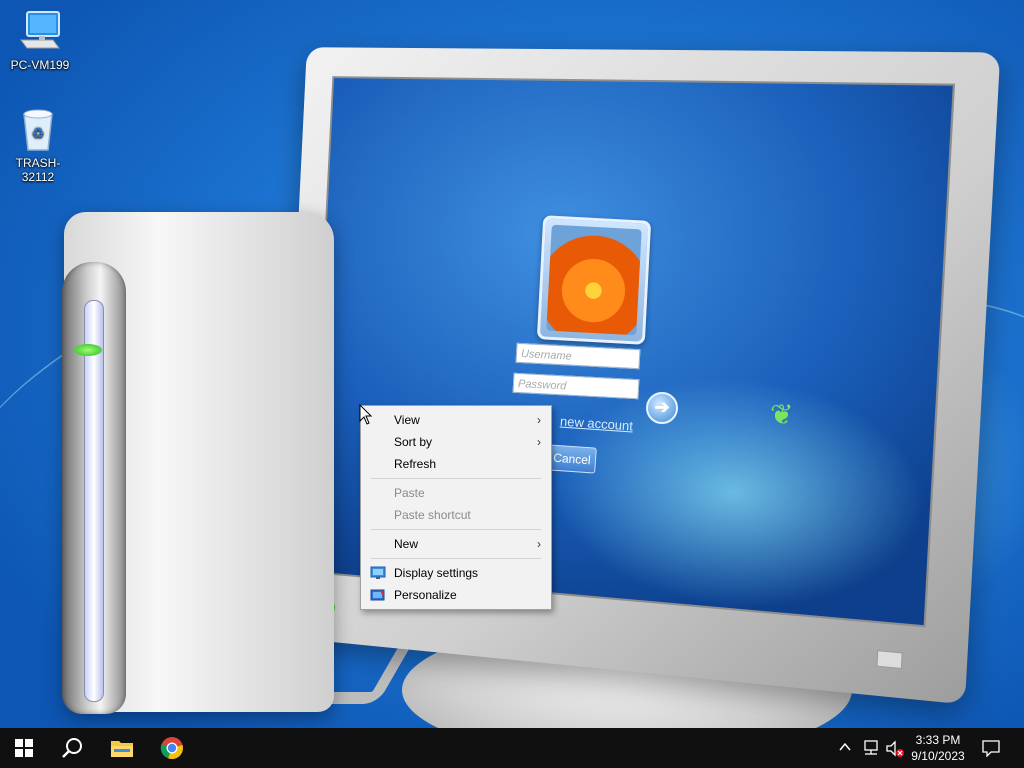 The image size is (1024, 768). I want to click on menu-item-label: Paste shortcut, so click(432, 515).